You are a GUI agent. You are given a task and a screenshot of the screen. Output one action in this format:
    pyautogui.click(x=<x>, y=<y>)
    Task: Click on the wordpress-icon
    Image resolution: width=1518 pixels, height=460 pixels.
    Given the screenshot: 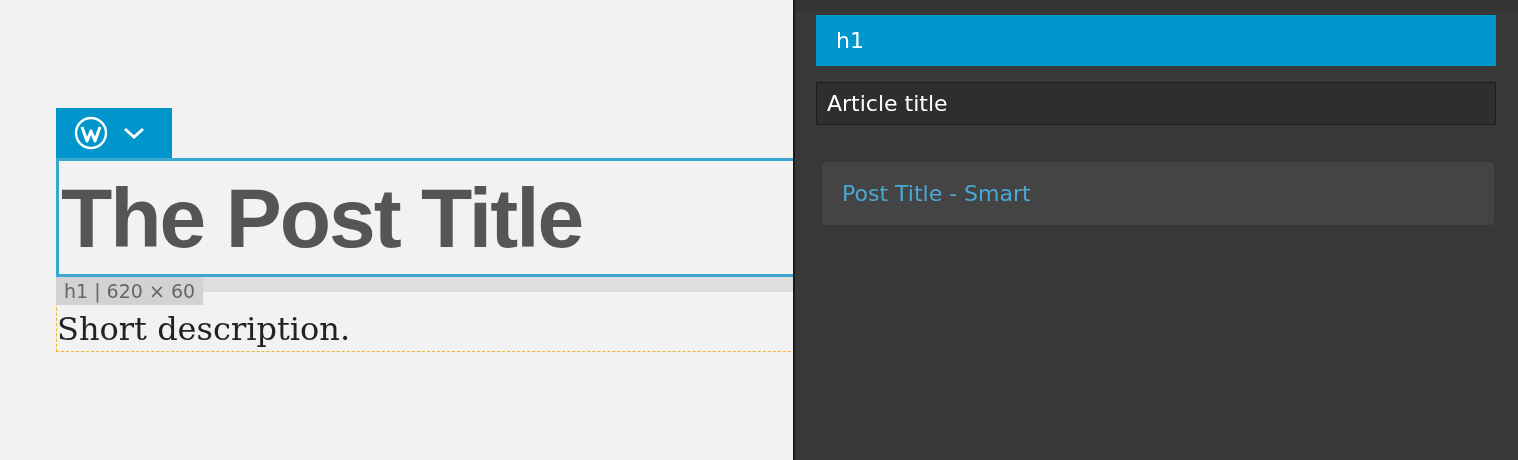 What is the action you would take?
    pyautogui.click(x=91, y=133)
    